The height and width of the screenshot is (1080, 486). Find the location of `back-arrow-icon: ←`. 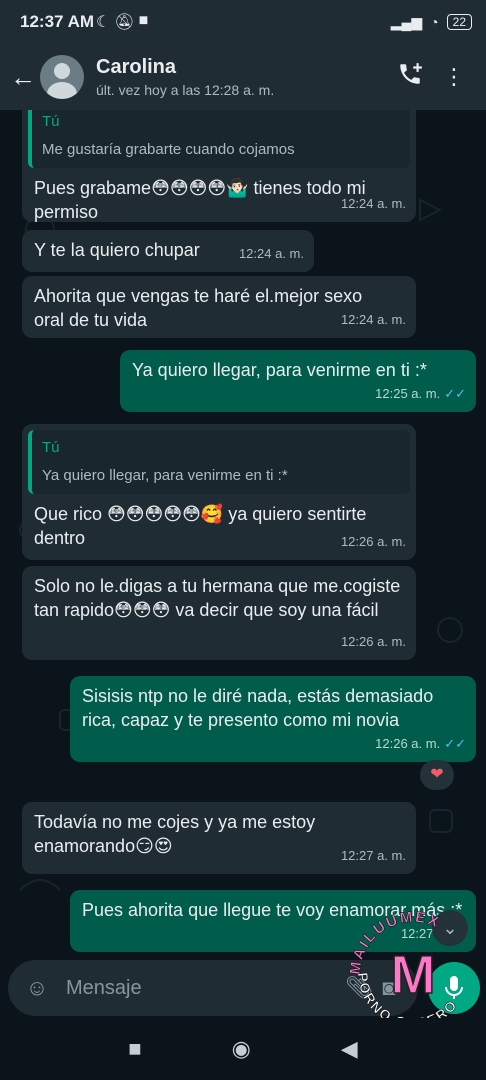

back-arrow-icon: ← is located at coordinates (23, 77).